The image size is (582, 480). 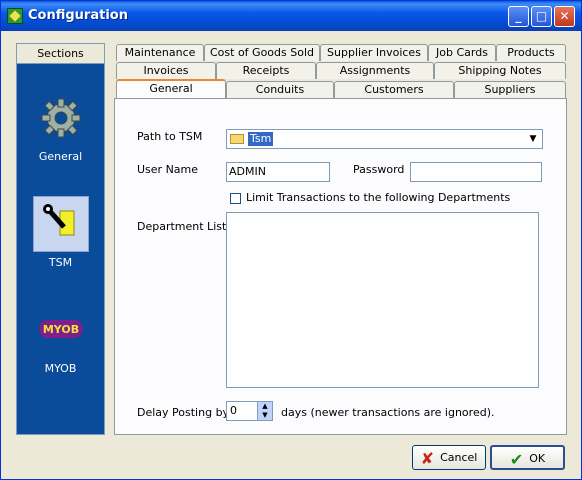 What do you see at coordinates (379, 169) in the screenshot?
I see `password-label: Password` at bounding box center [379, 169].